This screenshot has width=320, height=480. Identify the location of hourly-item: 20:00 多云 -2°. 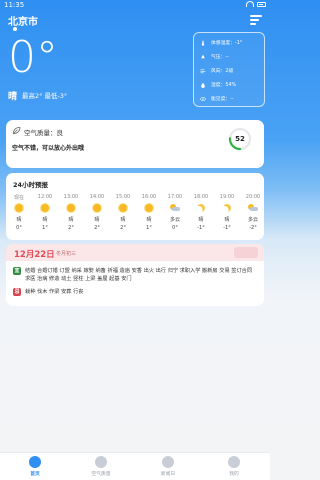
(252, 212).